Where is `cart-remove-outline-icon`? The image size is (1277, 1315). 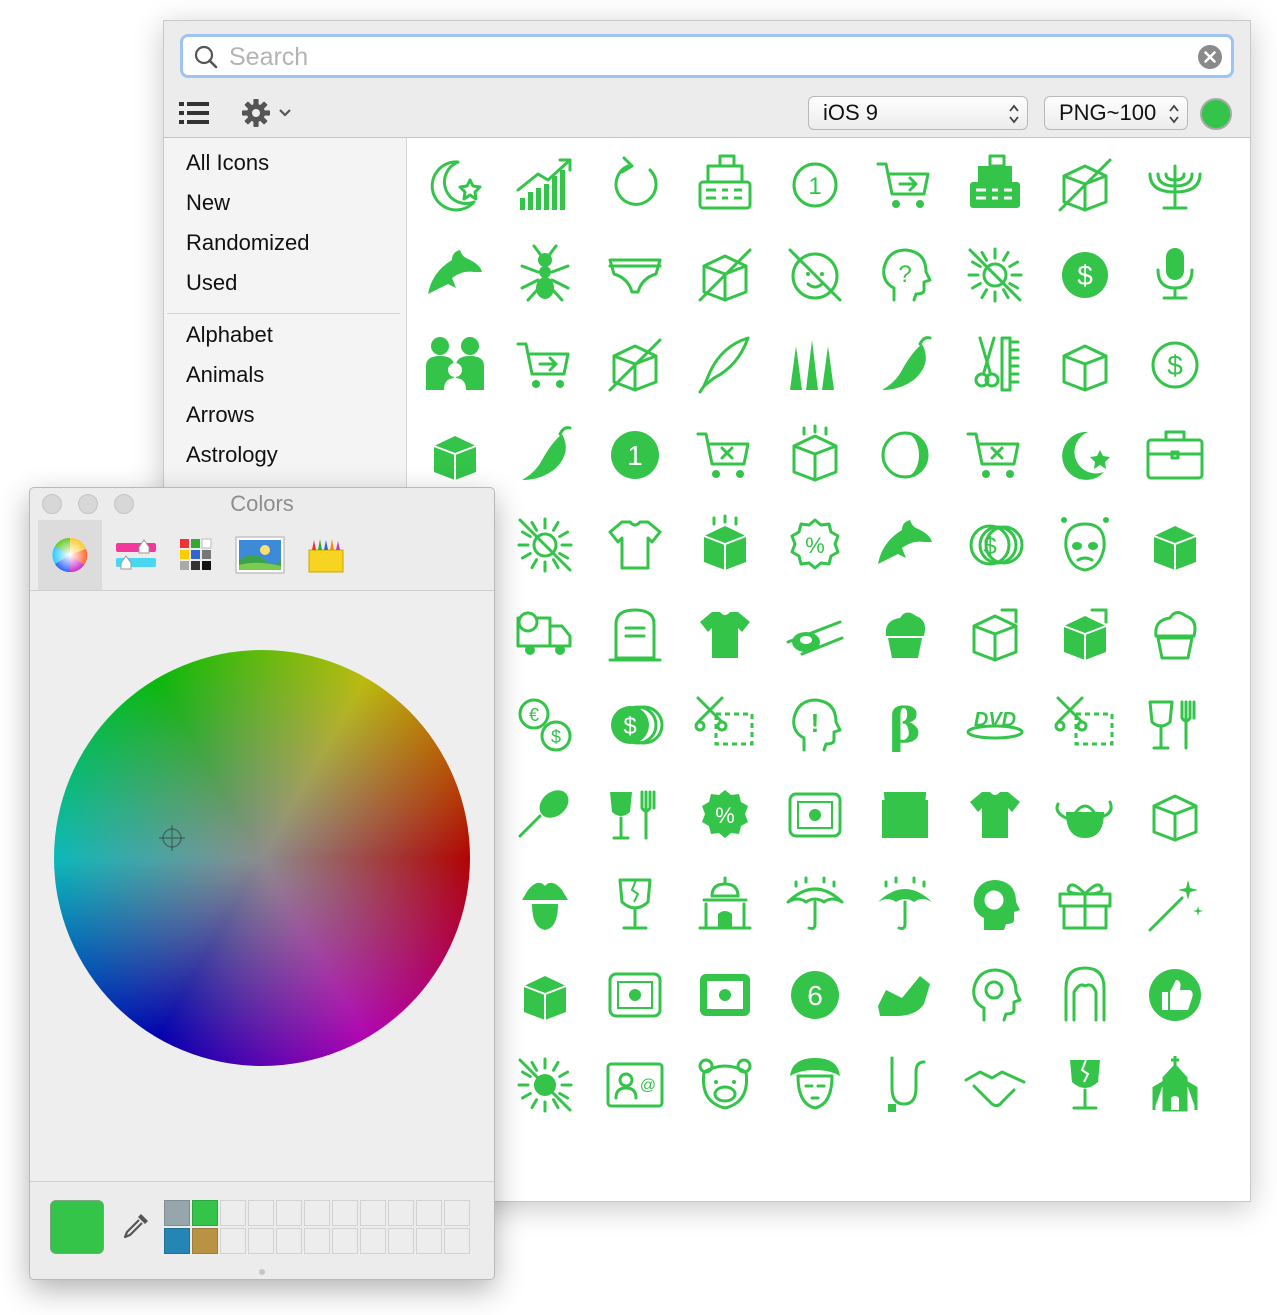 cart-remove-outline-icon is located at coordinates (995, 455).